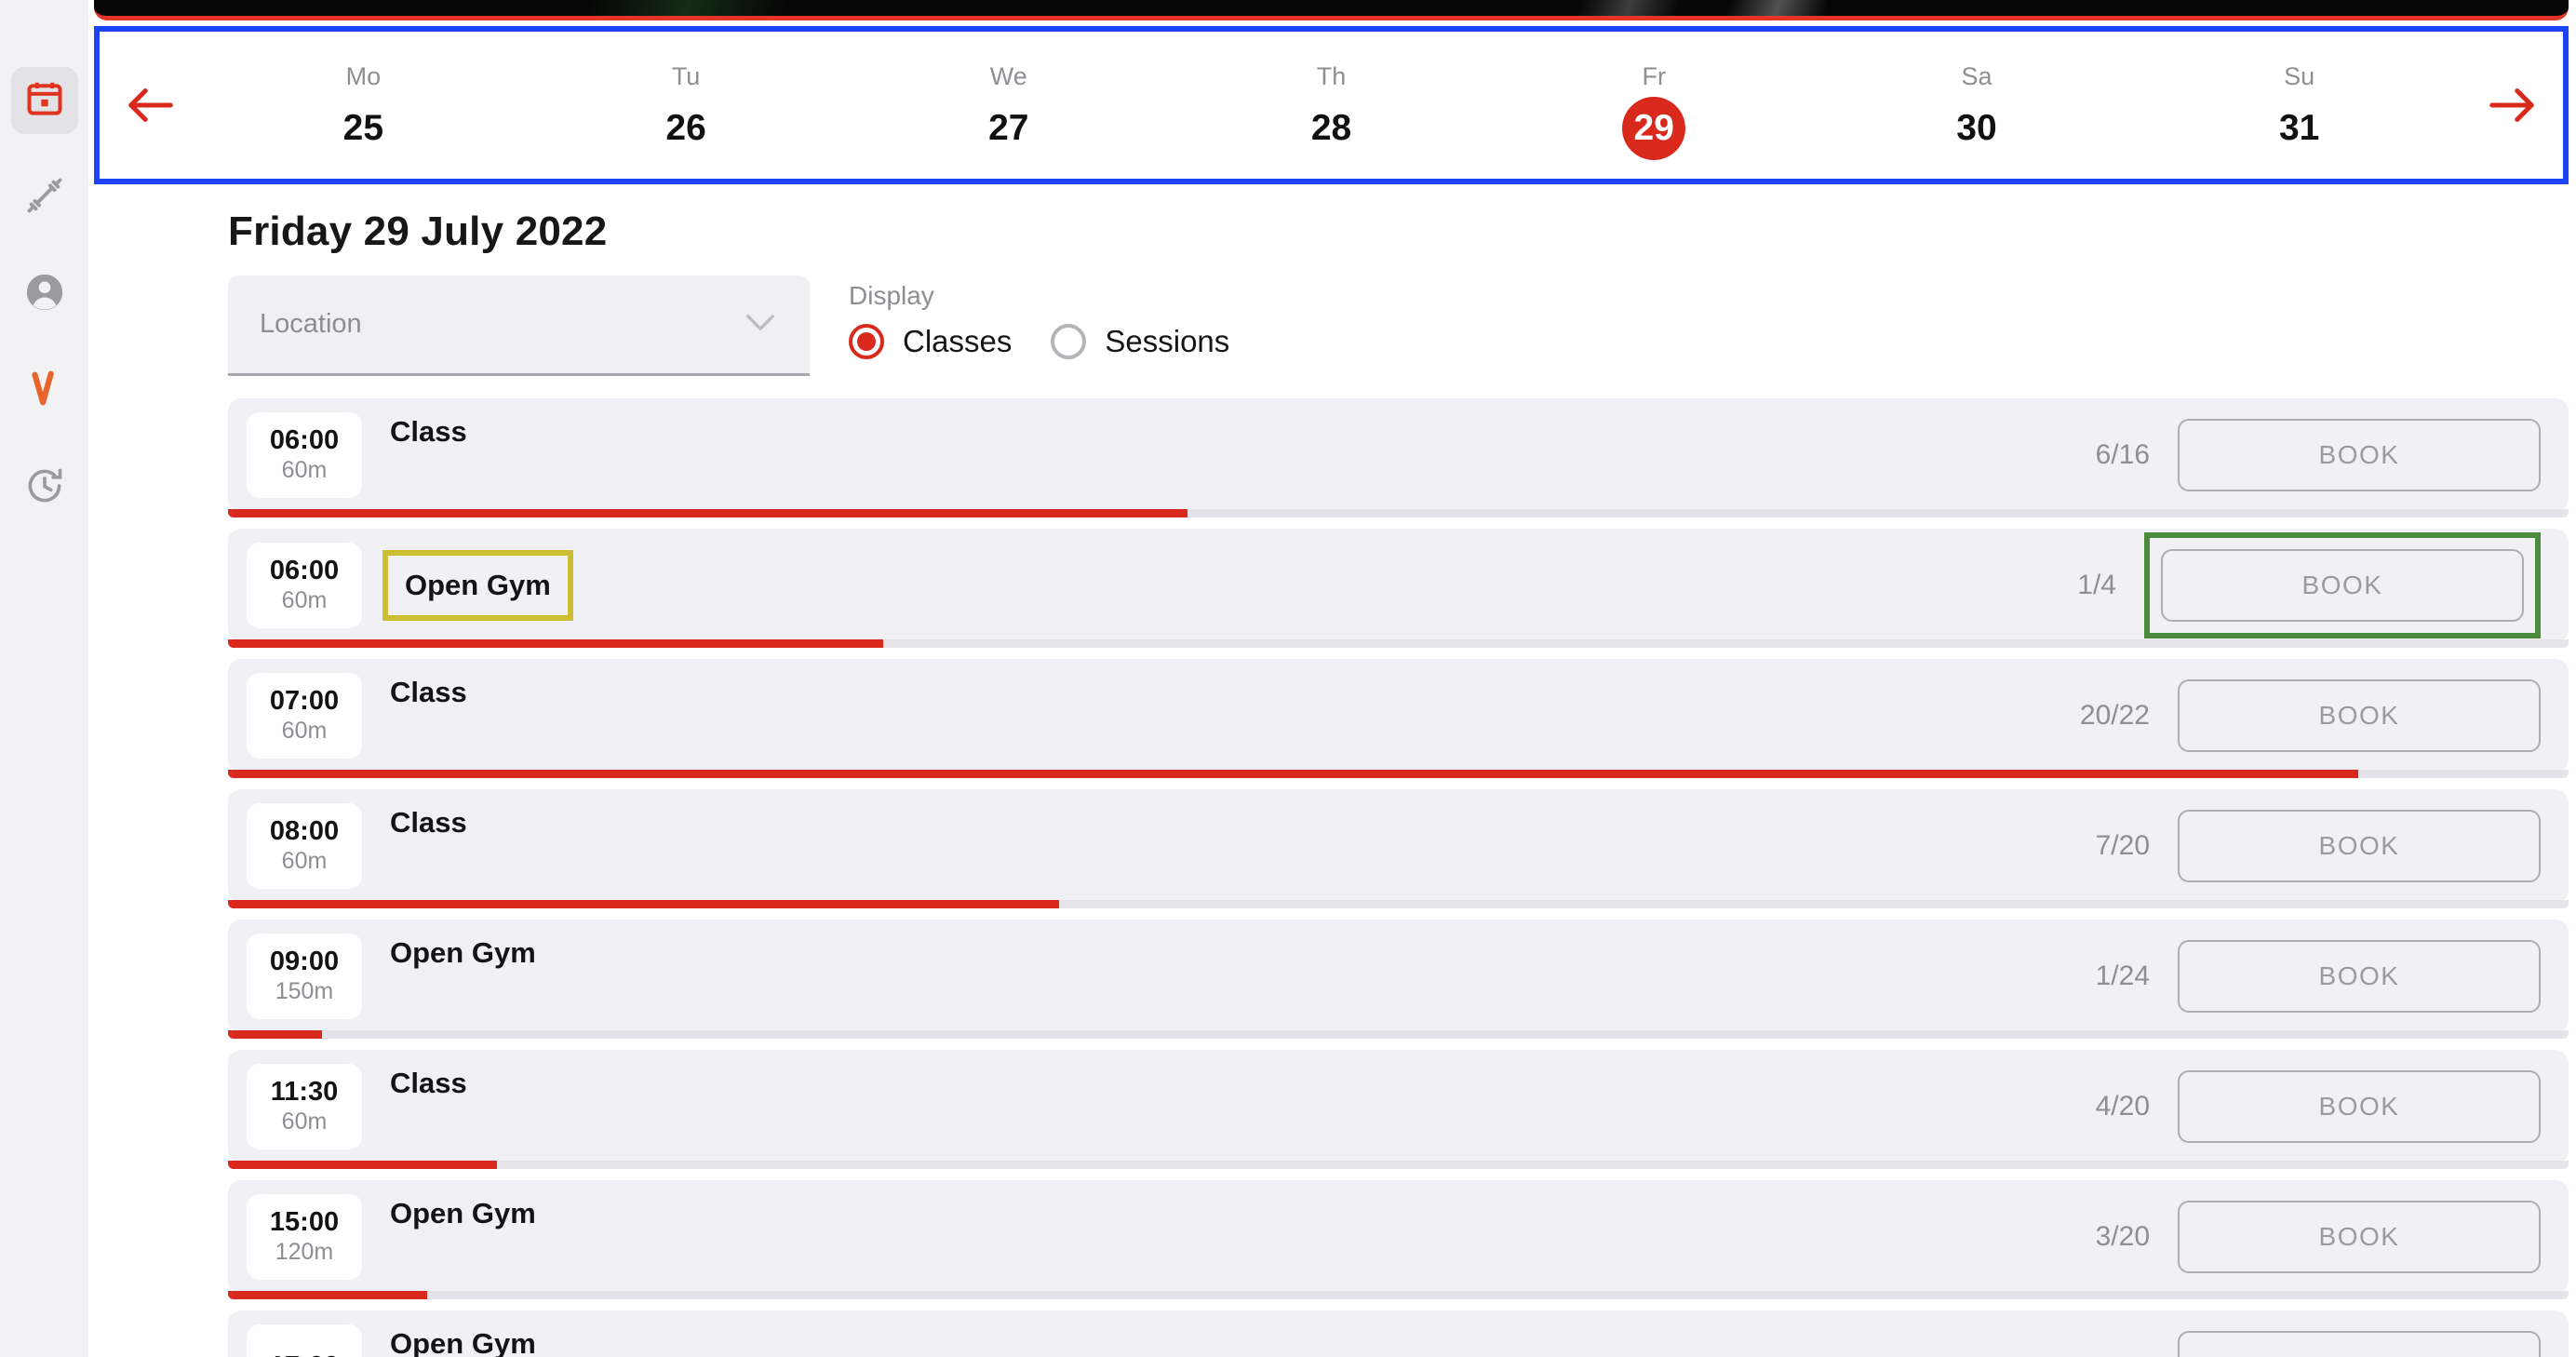 This screenshot has width=2576, height=1357. What do you see at coordinates (760, 324) in the screenshot?
I see `chevron-down-icon` at bounding box center [760, 324].